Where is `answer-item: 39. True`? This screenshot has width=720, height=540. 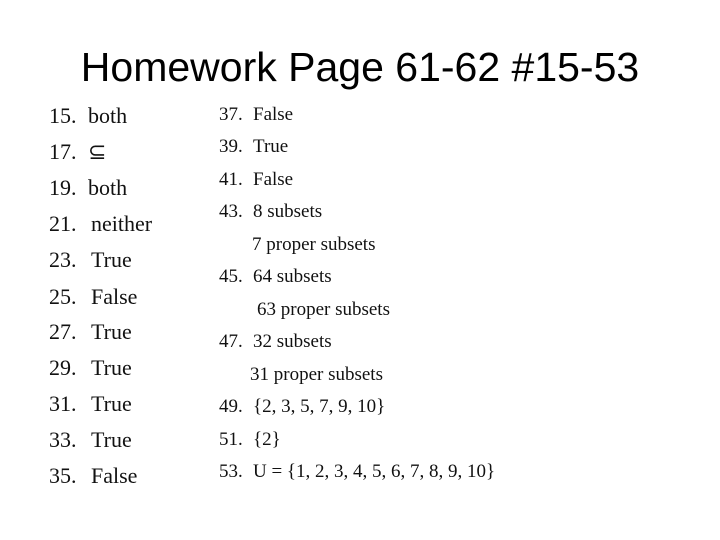
answer-item: 39. True is located at coordinates (253, 147).